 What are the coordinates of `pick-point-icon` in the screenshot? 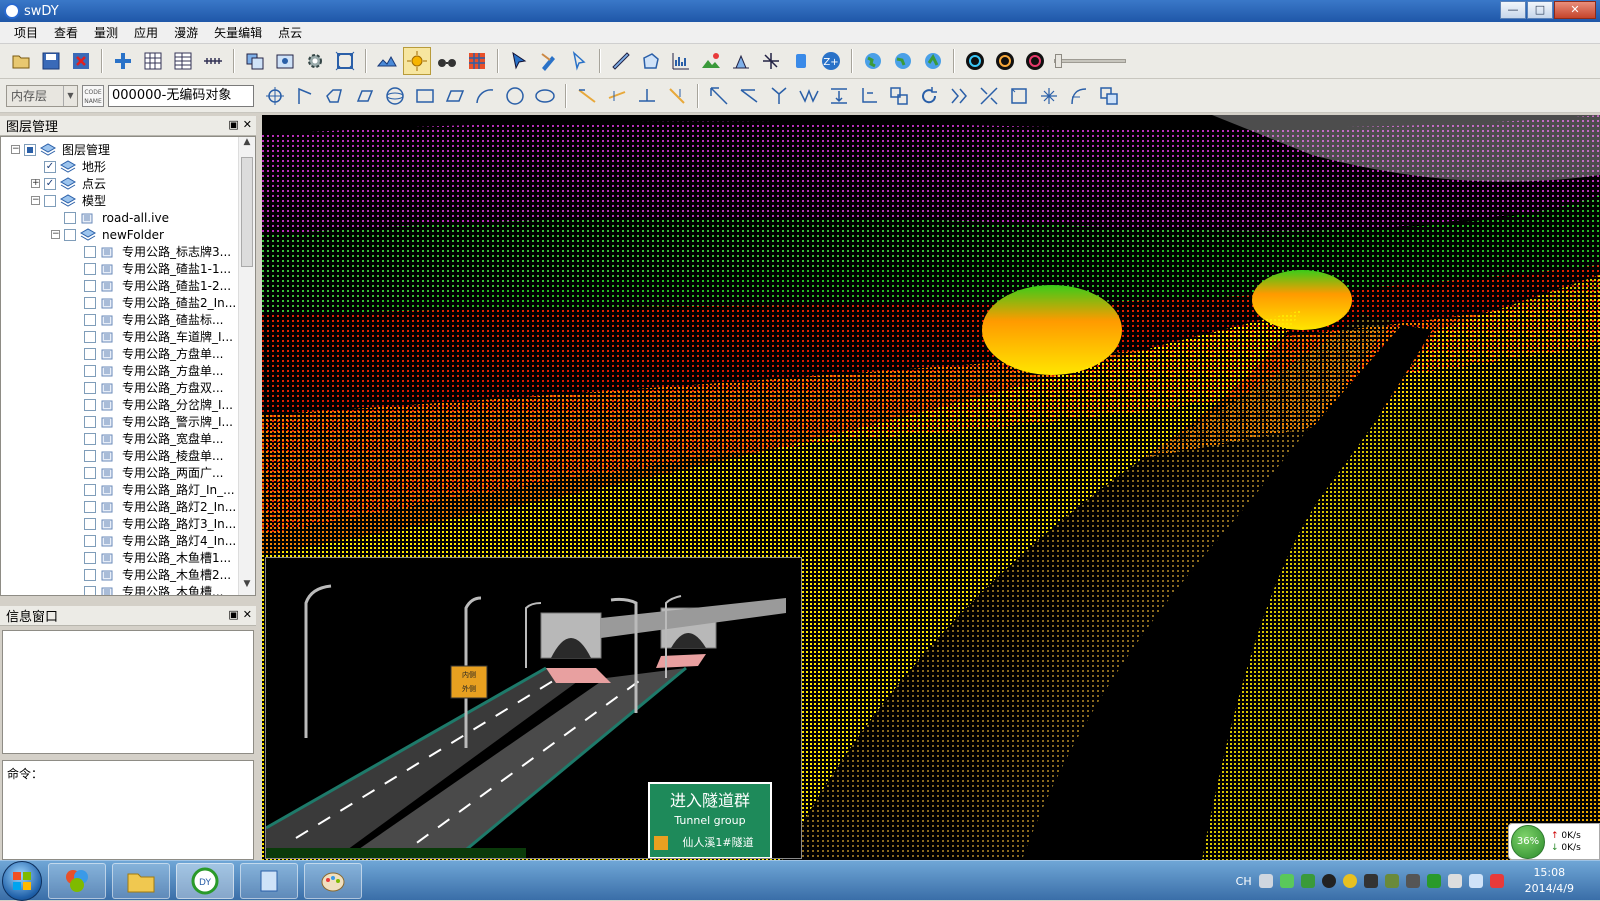 It's located at (579, 61).